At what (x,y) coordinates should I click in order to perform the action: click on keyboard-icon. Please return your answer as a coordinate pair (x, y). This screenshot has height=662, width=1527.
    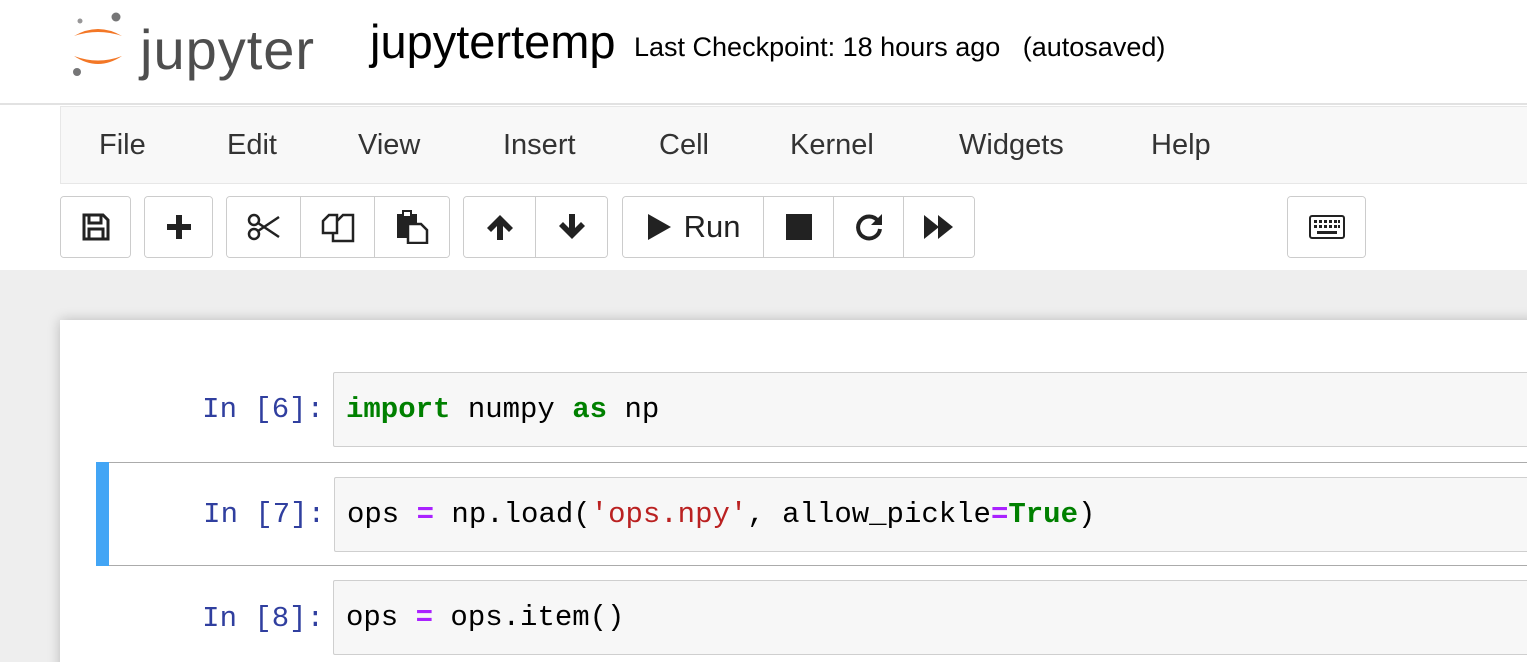
    Looking at the image, I should click on (1326, 227).